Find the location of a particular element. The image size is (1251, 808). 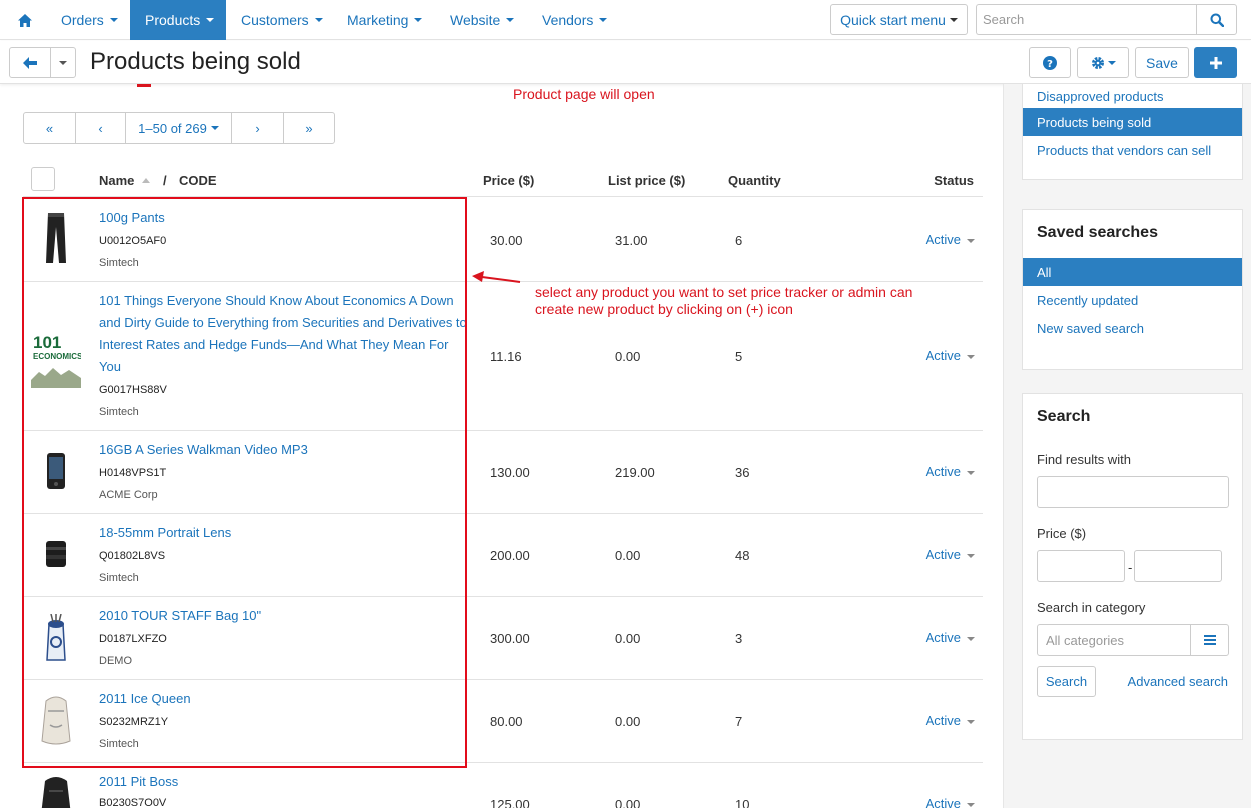

sidebar-item-disapproved: Disapproved products is located at coordinates (1132, 96).